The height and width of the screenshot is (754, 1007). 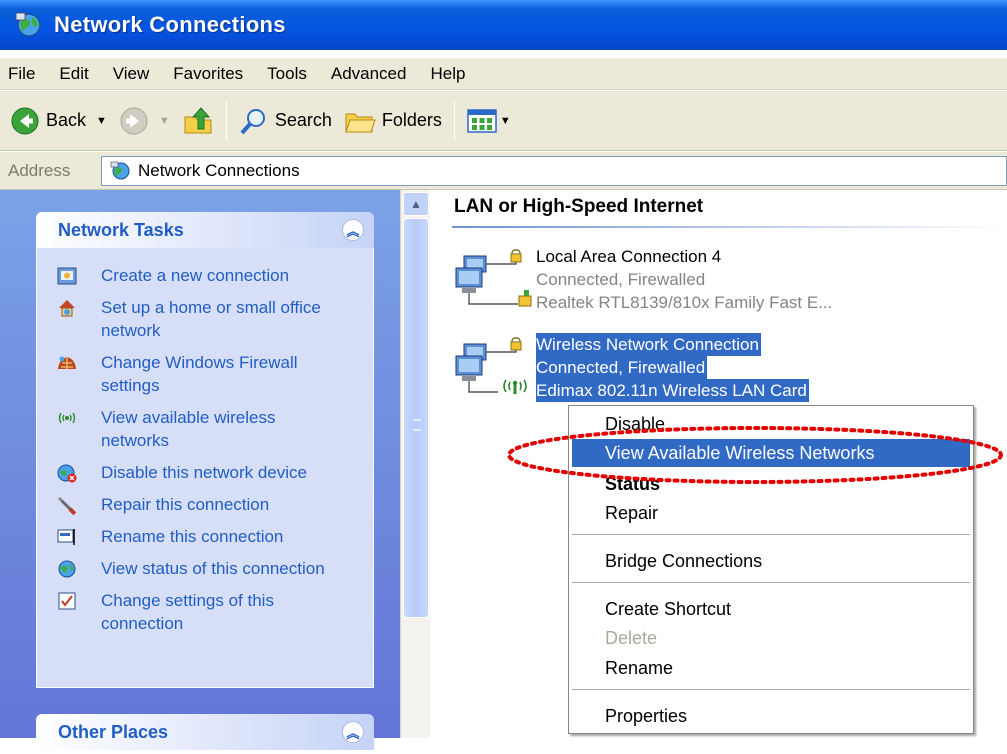 I want to click on folders-icon, so click(x=360, y=122).